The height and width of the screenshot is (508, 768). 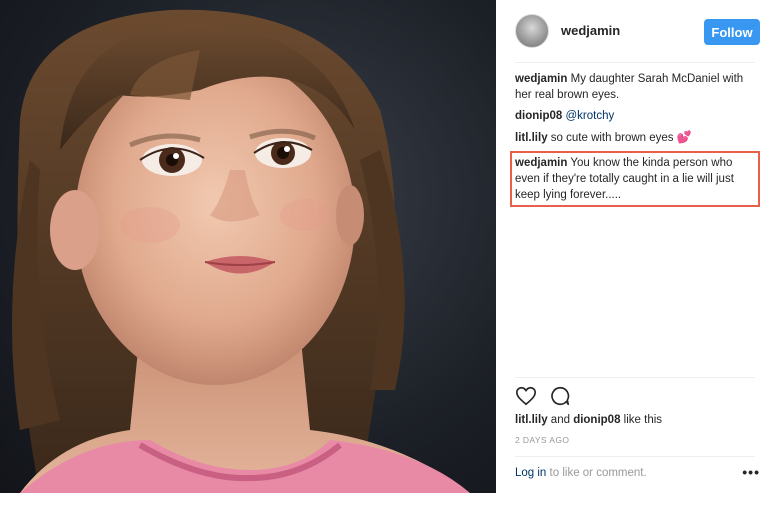 What do you see at coordinates (542, 440) in the screenshot?
I see `post-timestamp: 2 DAYS AGO` at bounding box center [542, 440].